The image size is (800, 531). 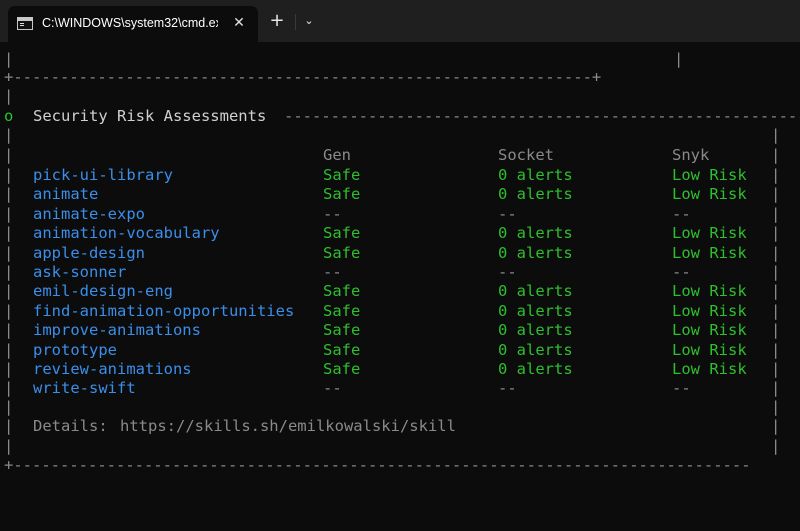 I want to click on tab-divider, so click(x=295, y=22).